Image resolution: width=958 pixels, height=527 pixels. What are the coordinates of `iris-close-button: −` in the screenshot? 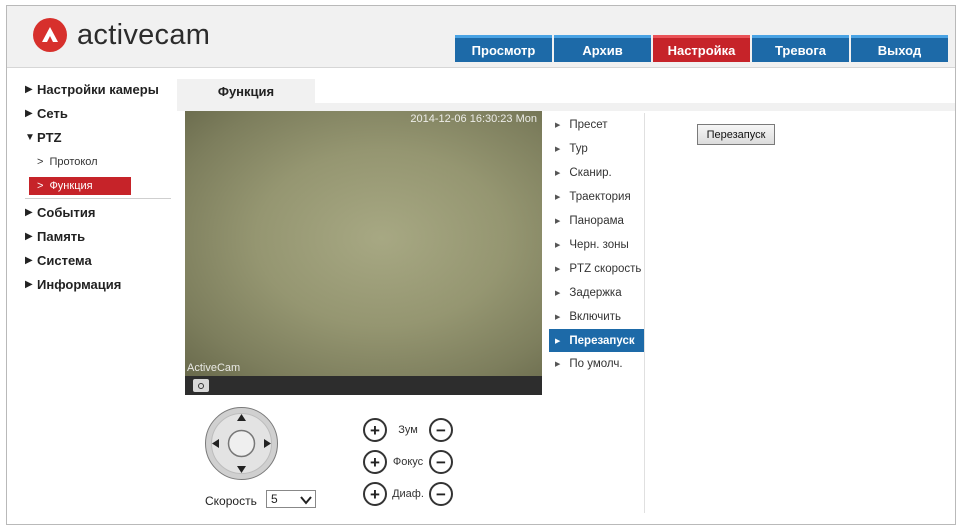 It's located at (441, 494).